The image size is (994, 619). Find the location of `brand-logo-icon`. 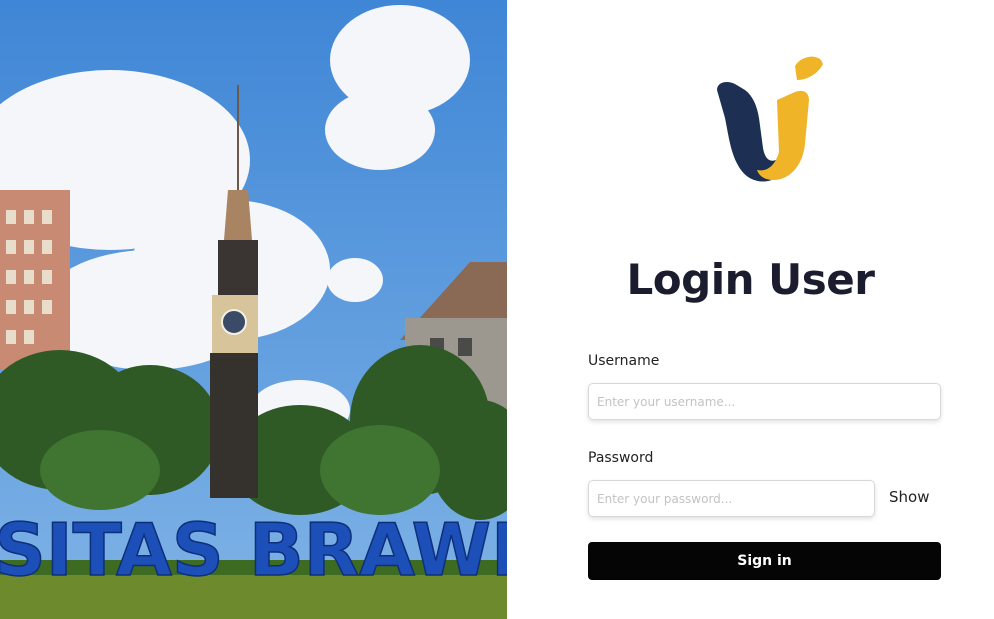

brand-logo-icon is located at coordinates (770, 119).